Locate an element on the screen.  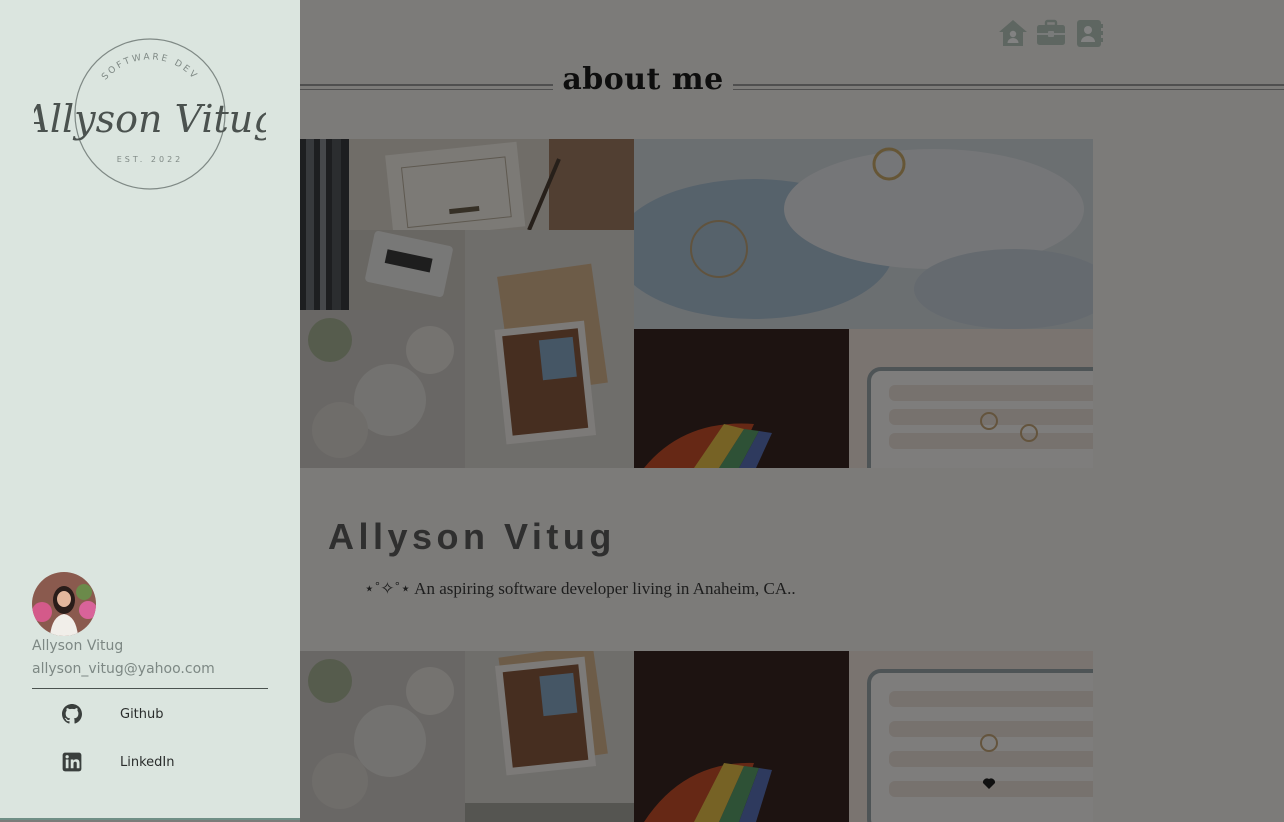
photo-building is located at coordinates (324, 224).